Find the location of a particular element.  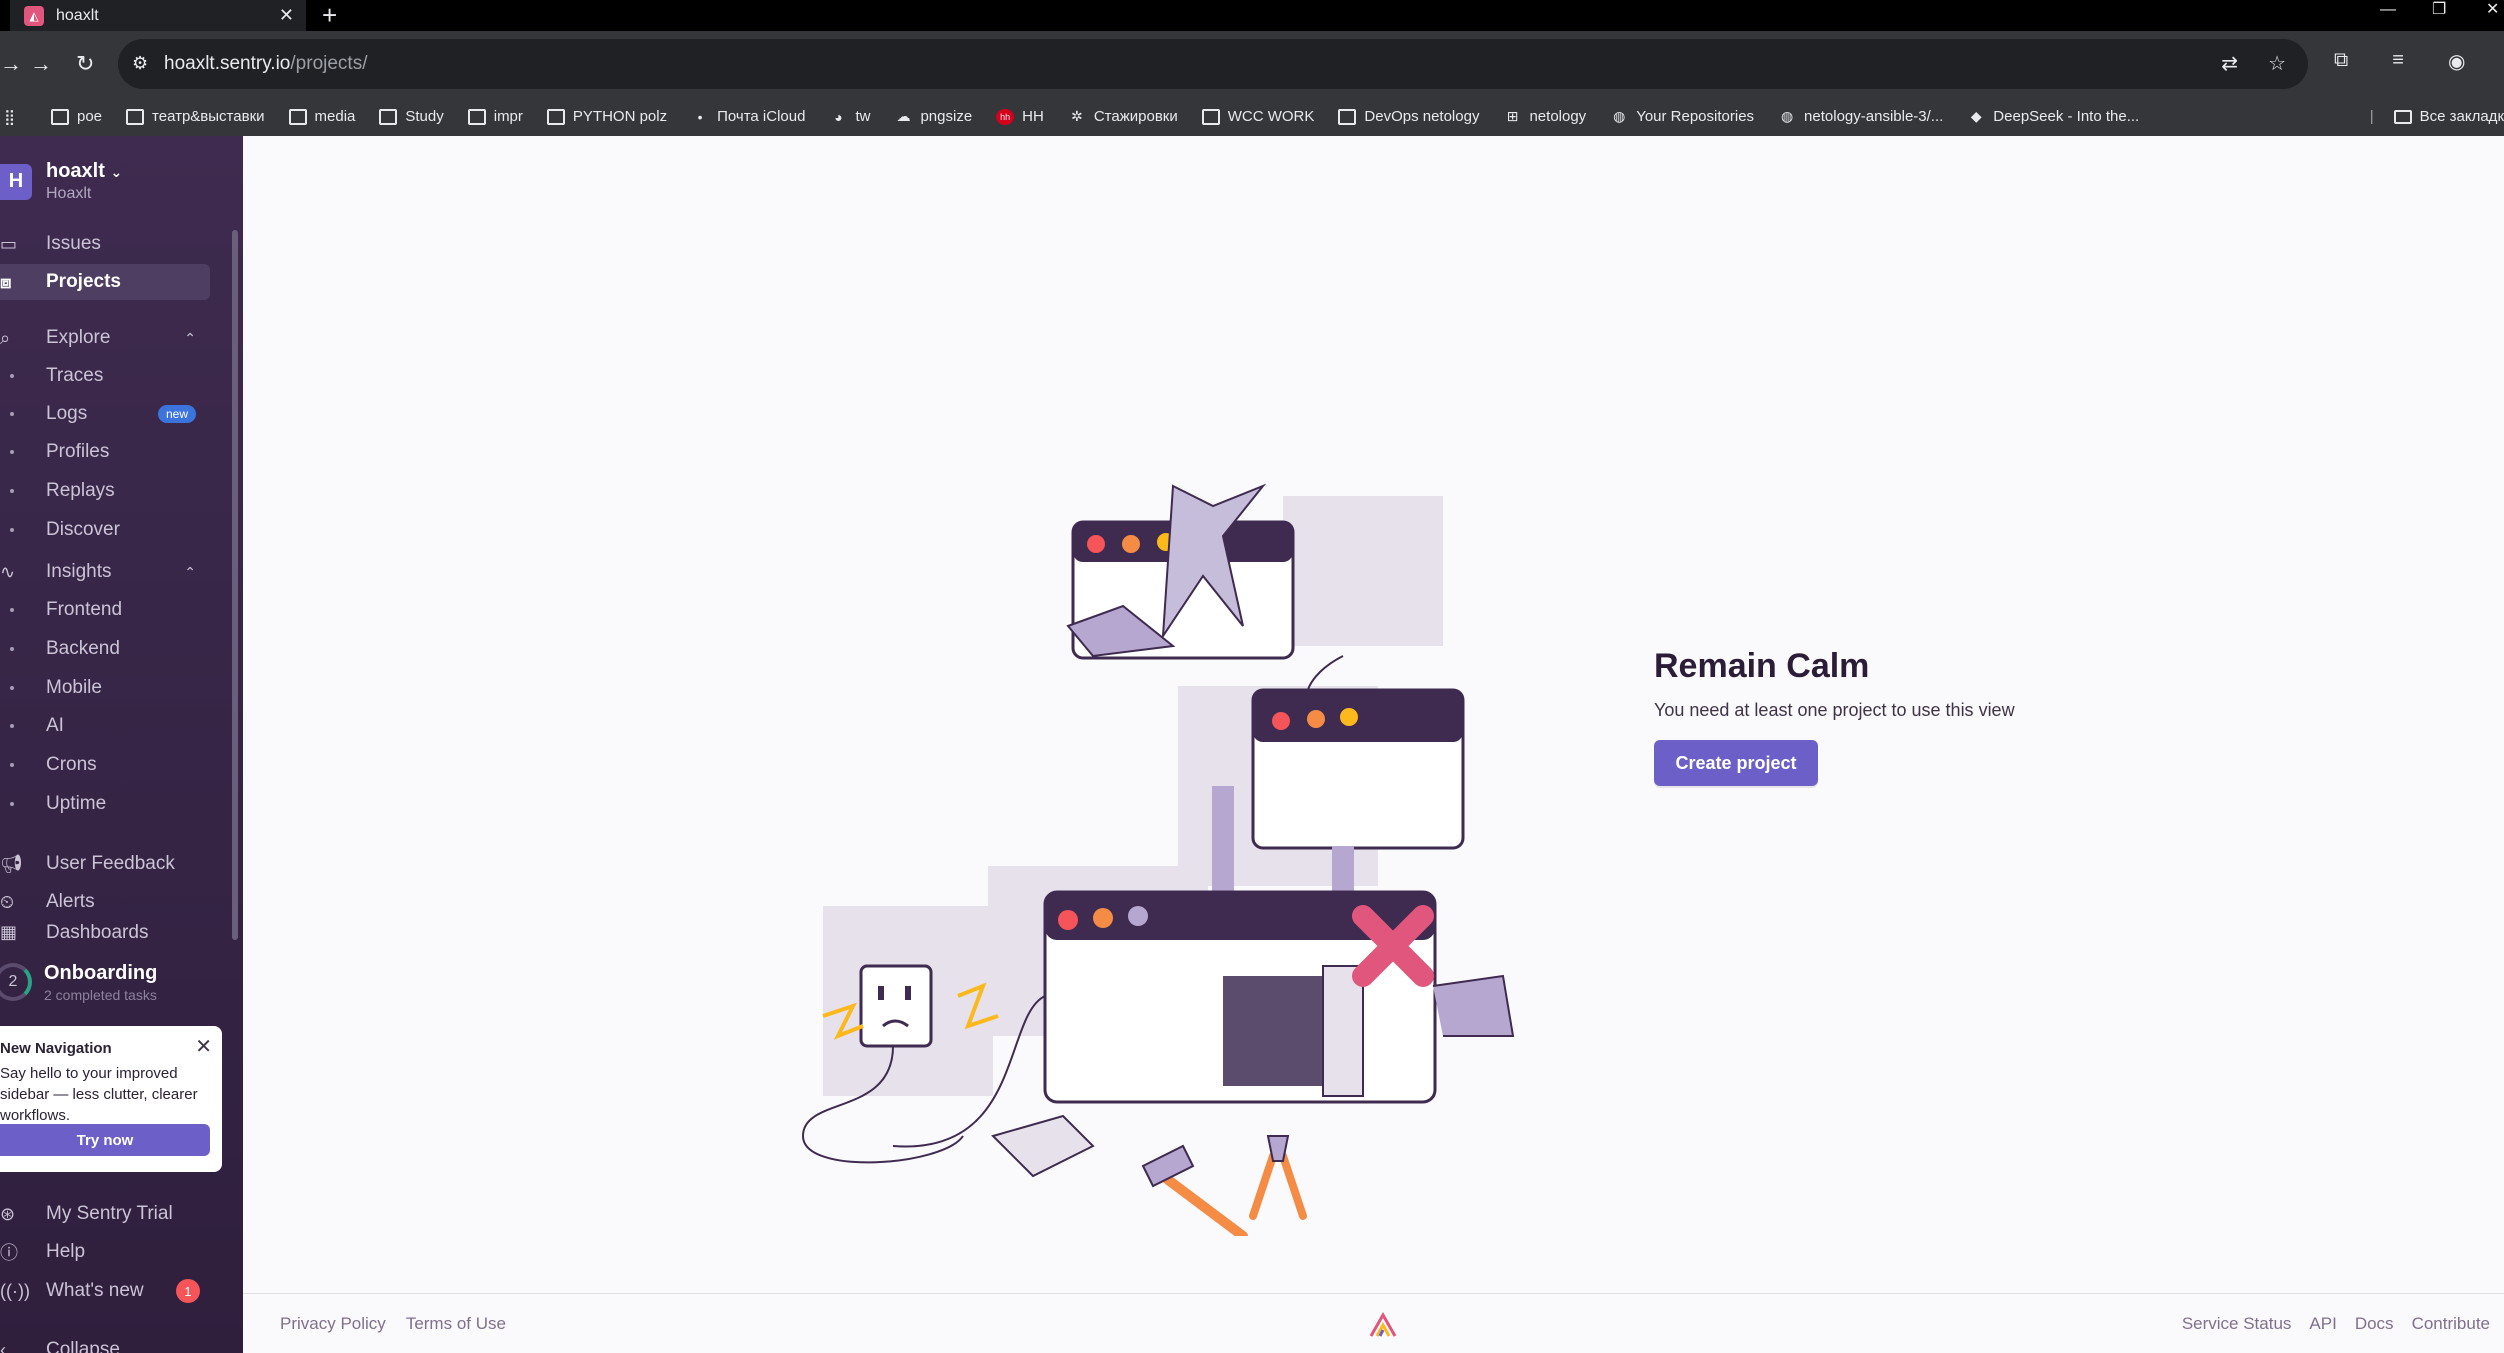

extensions-icon: ⧉ is located at coordinates (2341, 61).